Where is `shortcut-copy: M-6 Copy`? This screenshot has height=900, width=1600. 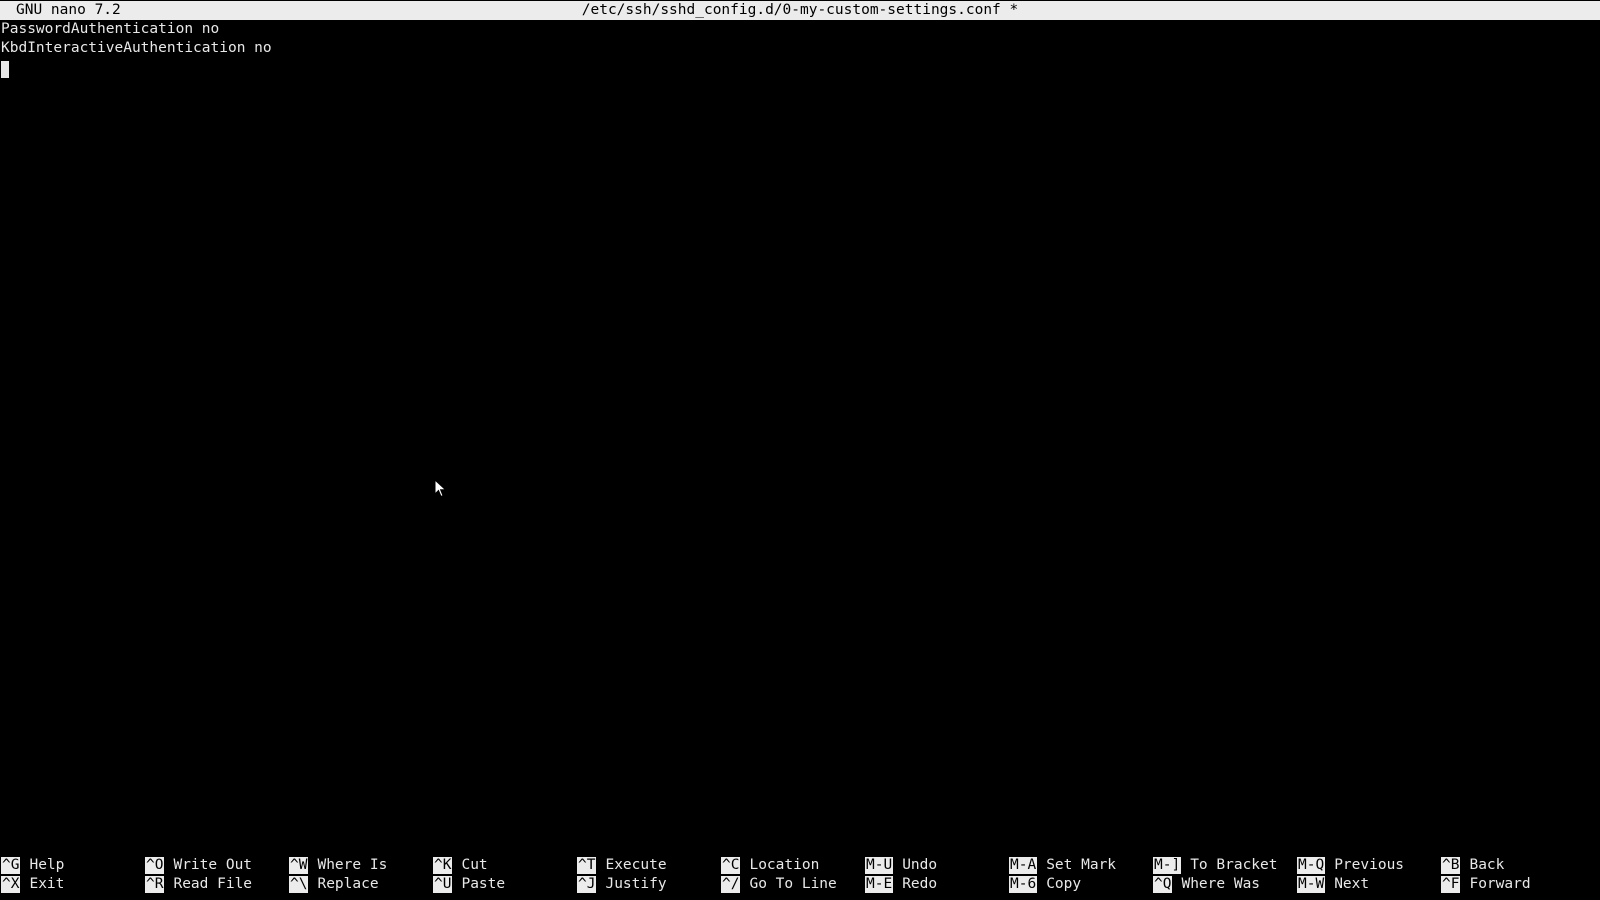 shortcut-copy: M-6 Copy is located at coordinates (1045, 884).